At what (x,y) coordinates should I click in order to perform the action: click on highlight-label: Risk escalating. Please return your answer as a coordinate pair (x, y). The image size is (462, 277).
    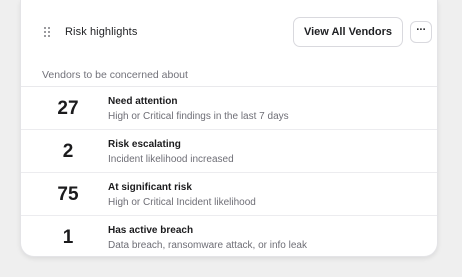
    Looking at the image, I should click on (144, 144).